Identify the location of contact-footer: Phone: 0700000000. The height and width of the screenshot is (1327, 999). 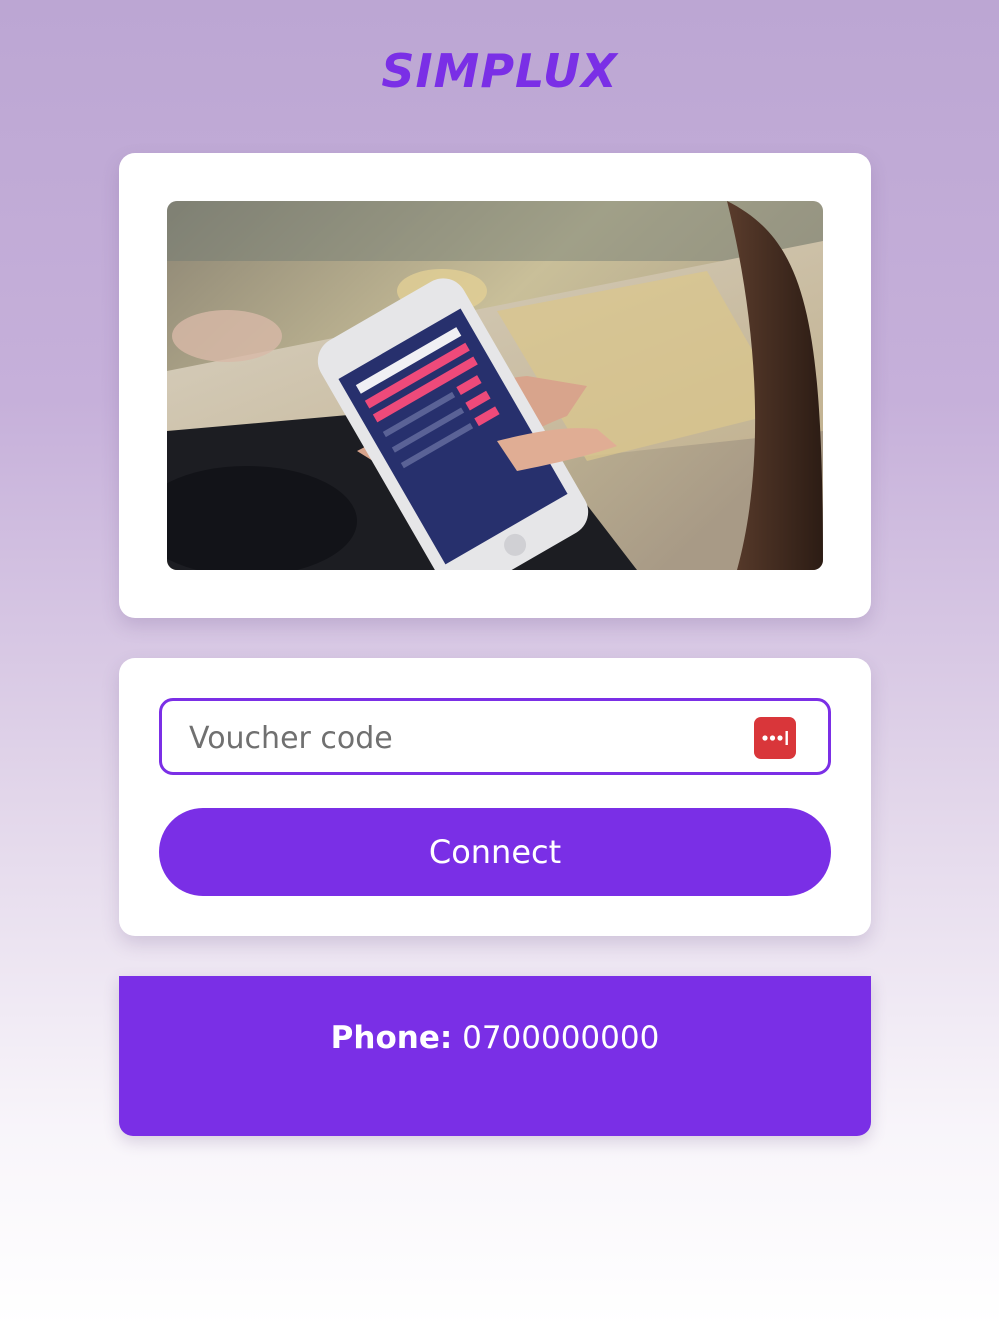
(495, 1056).